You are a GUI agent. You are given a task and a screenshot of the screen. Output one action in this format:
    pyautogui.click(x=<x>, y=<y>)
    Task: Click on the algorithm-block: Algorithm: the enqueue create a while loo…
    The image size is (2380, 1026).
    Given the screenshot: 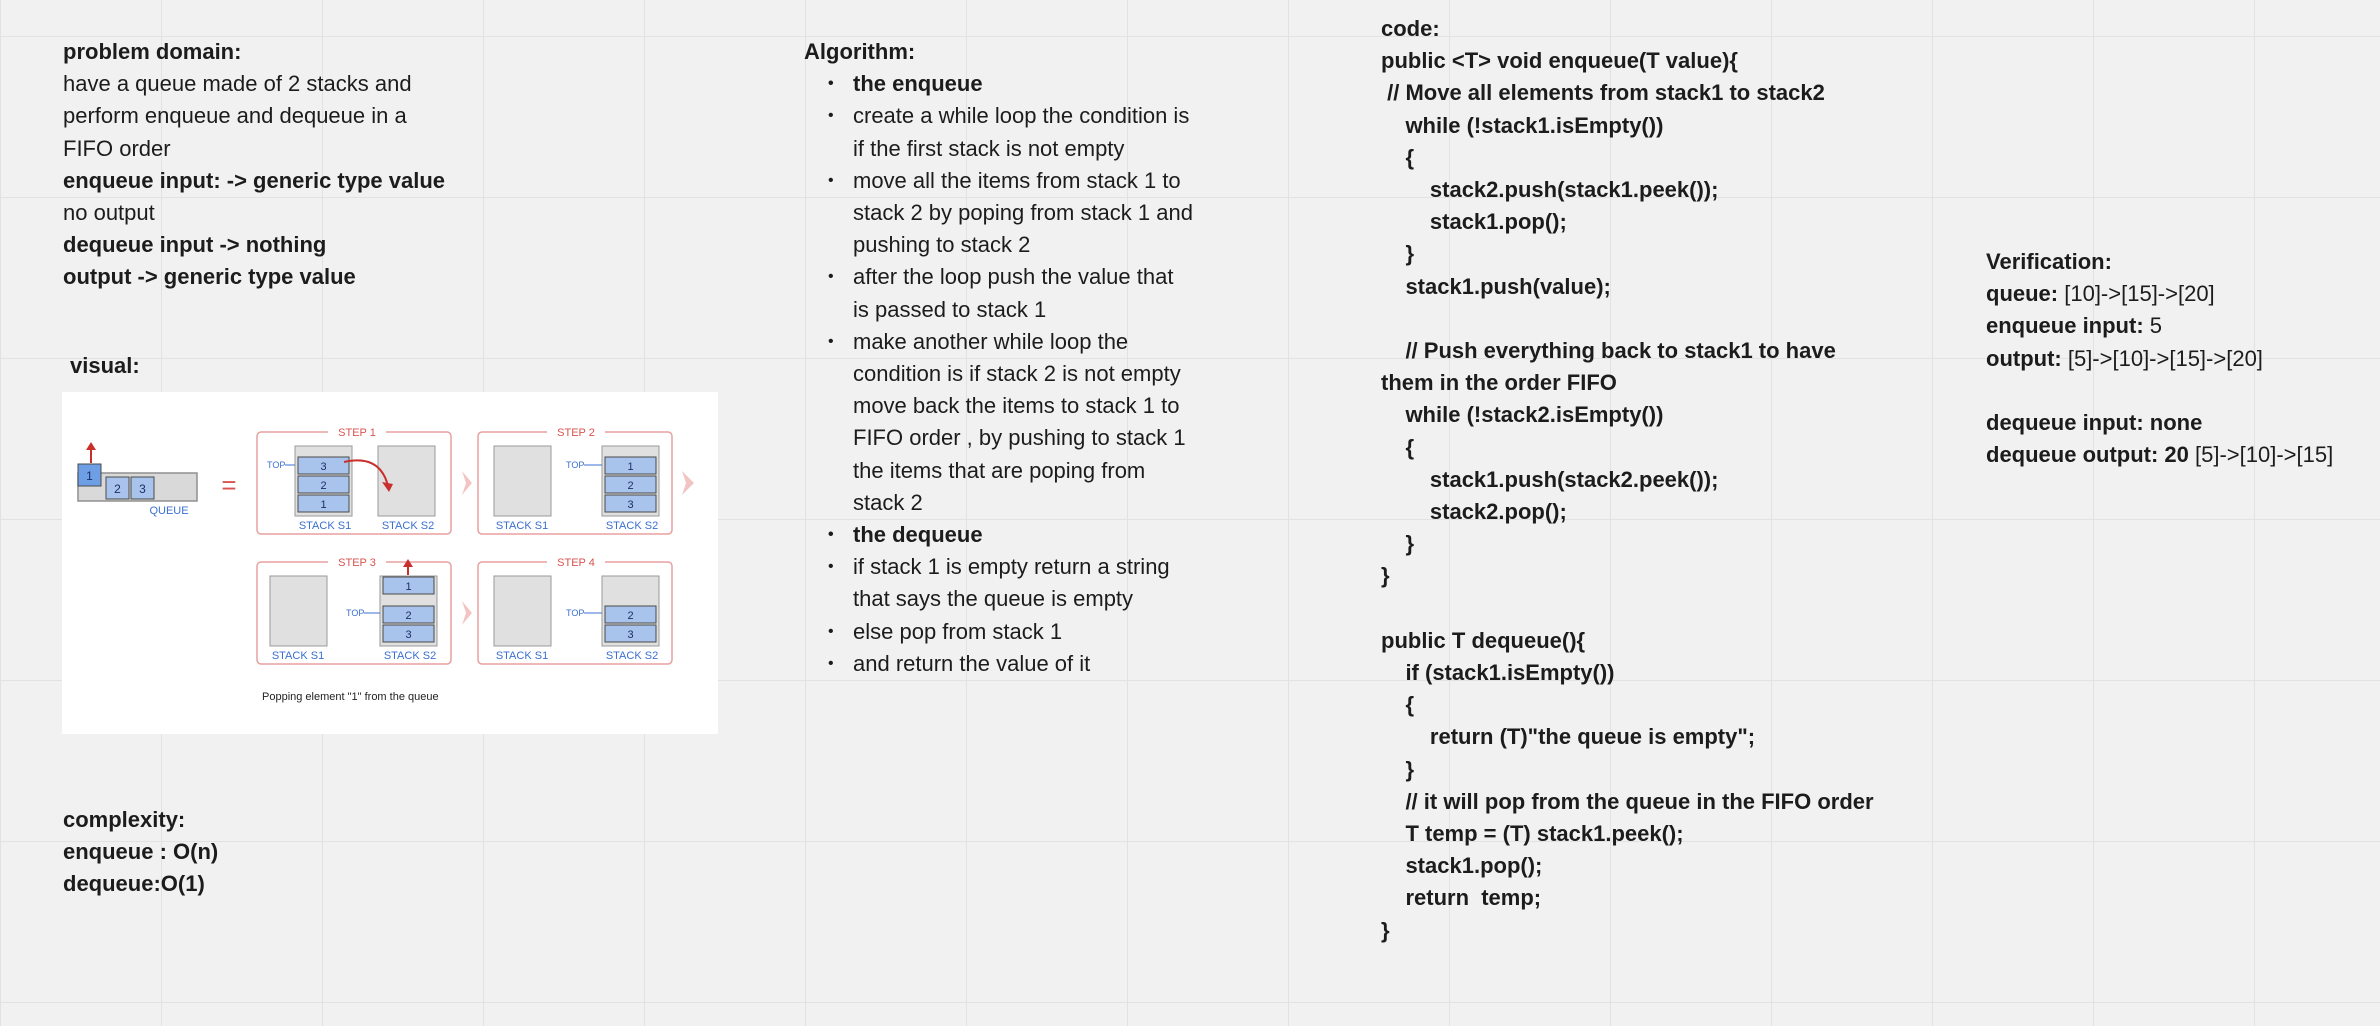 What is the action you would take?
    pyautogui.click(x=1014, y=358)
    